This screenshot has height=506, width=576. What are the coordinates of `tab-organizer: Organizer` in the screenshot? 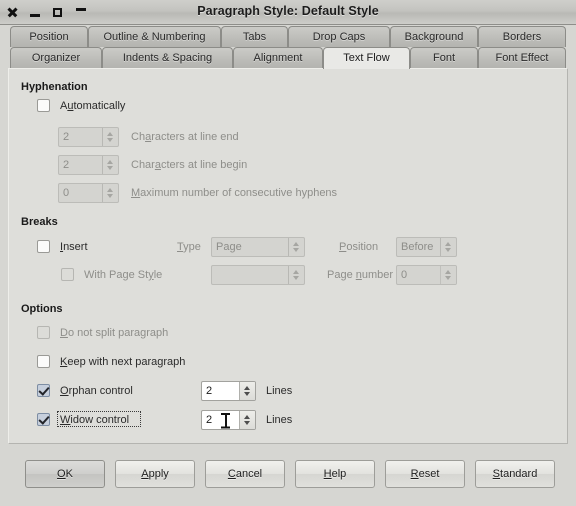 It's located at (56, 57).